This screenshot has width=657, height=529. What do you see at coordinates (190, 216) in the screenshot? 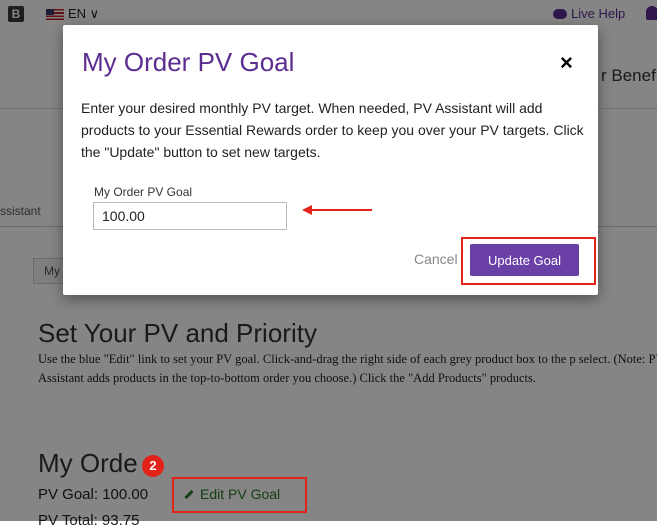
I see `pv-goal-input` at bounding box center [190, 216].